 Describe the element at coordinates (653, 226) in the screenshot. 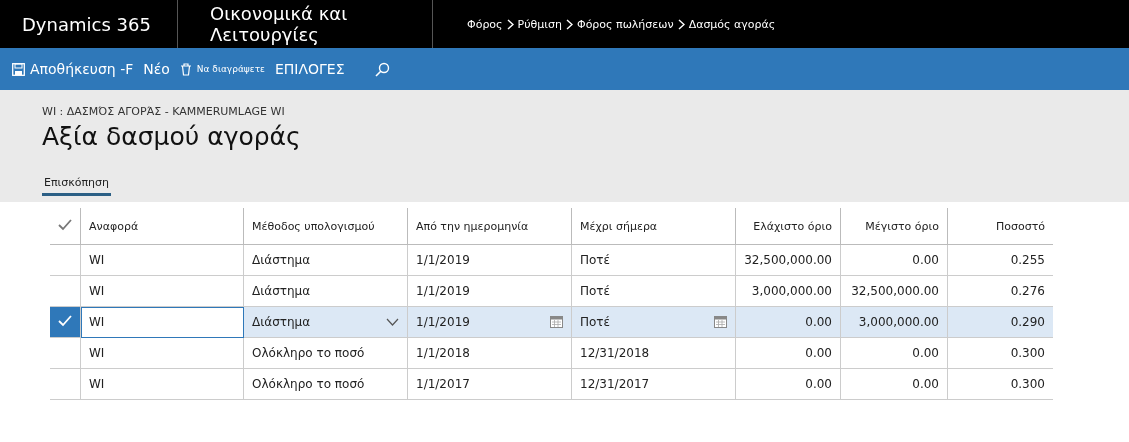

I see `column-header: Μέχρι σήμερα` at that location.